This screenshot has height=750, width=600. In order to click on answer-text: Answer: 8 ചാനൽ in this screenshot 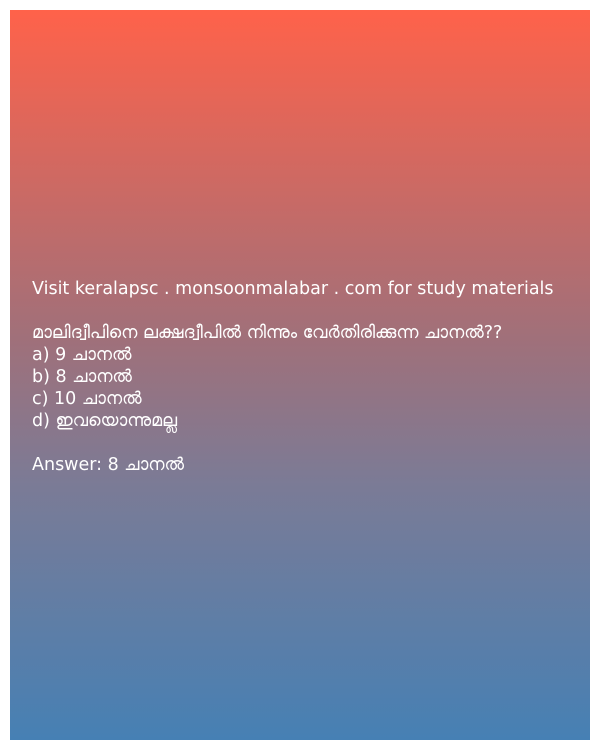, I will do `click(108, 465)`.